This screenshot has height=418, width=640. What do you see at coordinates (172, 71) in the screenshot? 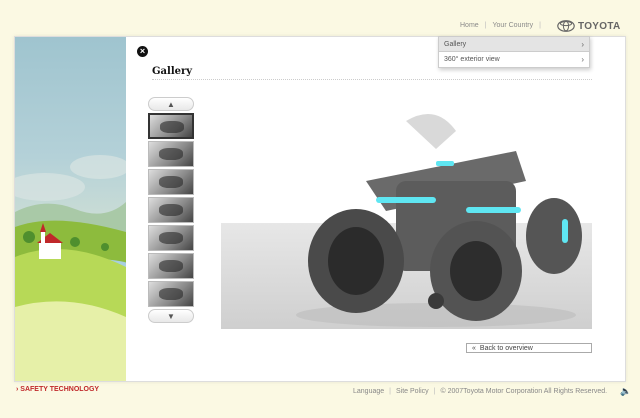
I see `page-title: Gallery` at bounding box center [172, 71].